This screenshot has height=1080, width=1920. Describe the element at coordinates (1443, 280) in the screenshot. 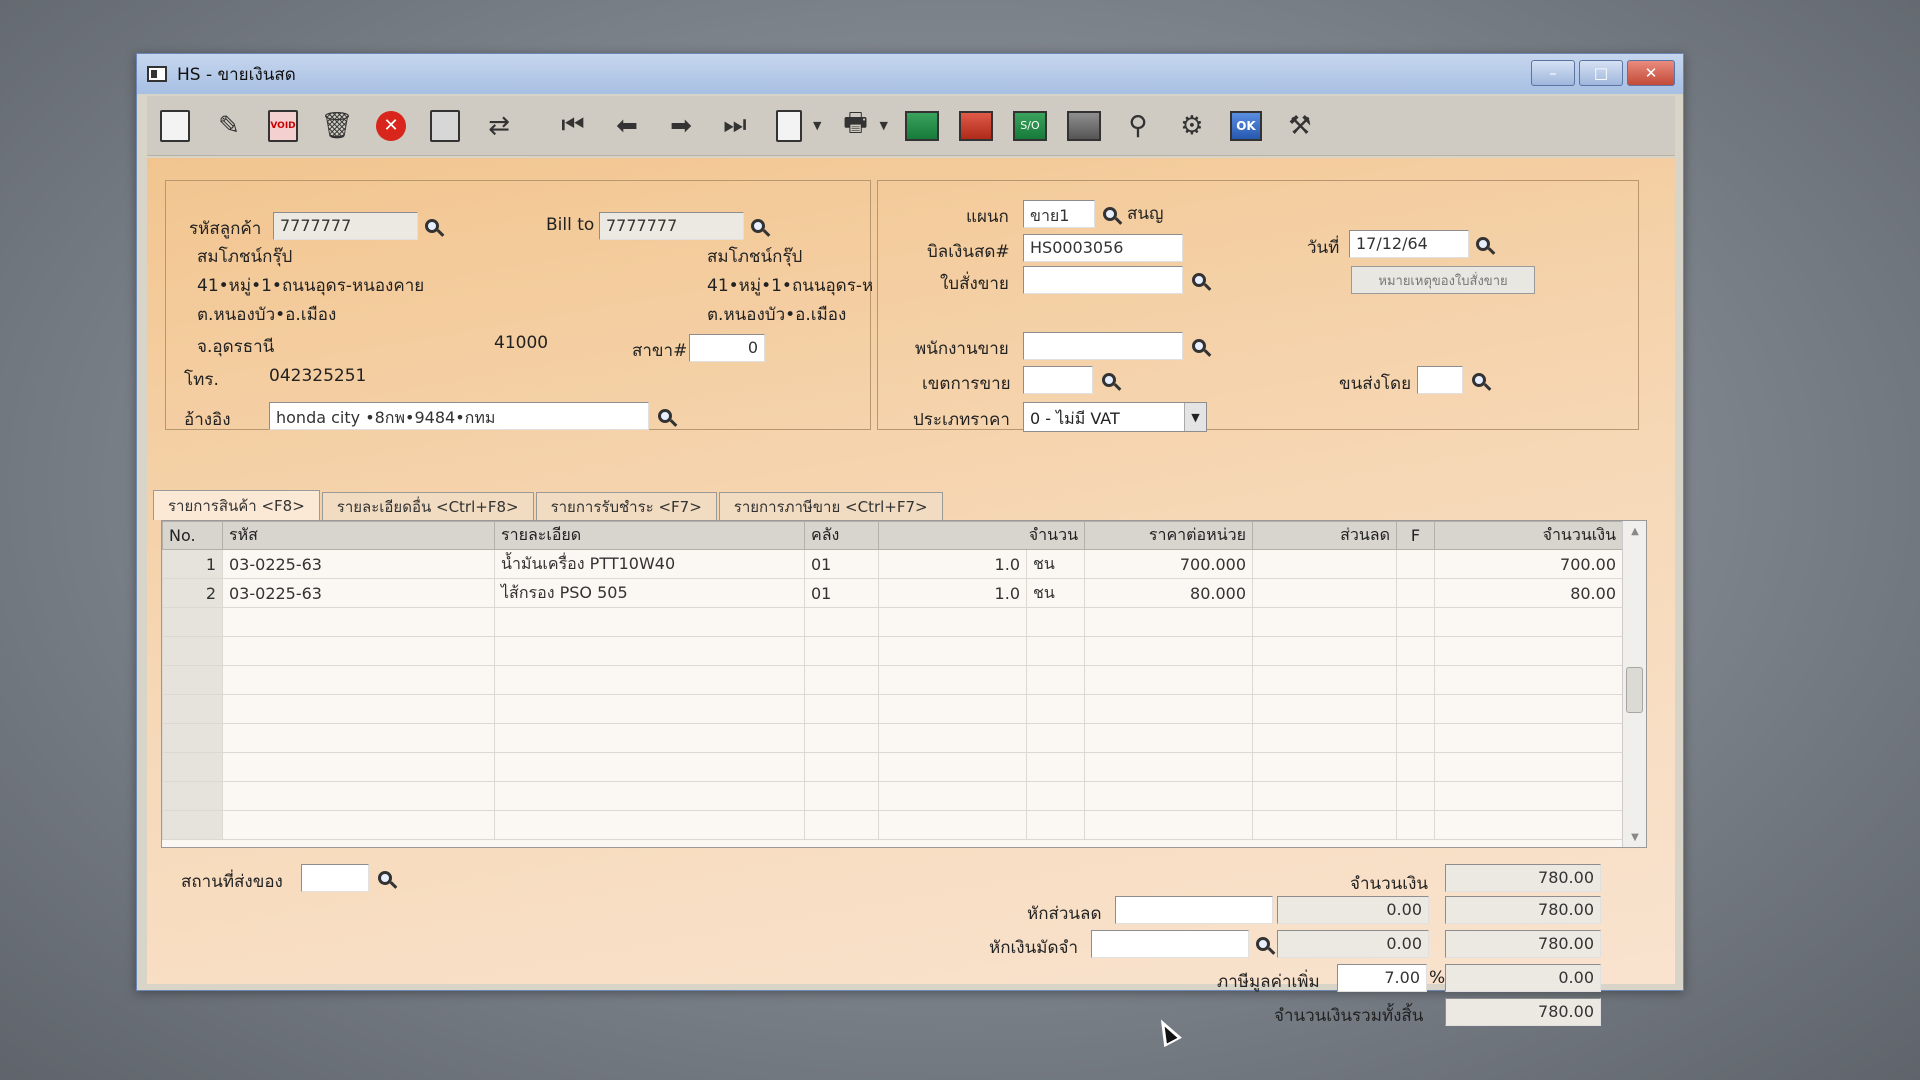

I see `so-note-button: หมายเหตุของใบสั่งขาย` at that location.